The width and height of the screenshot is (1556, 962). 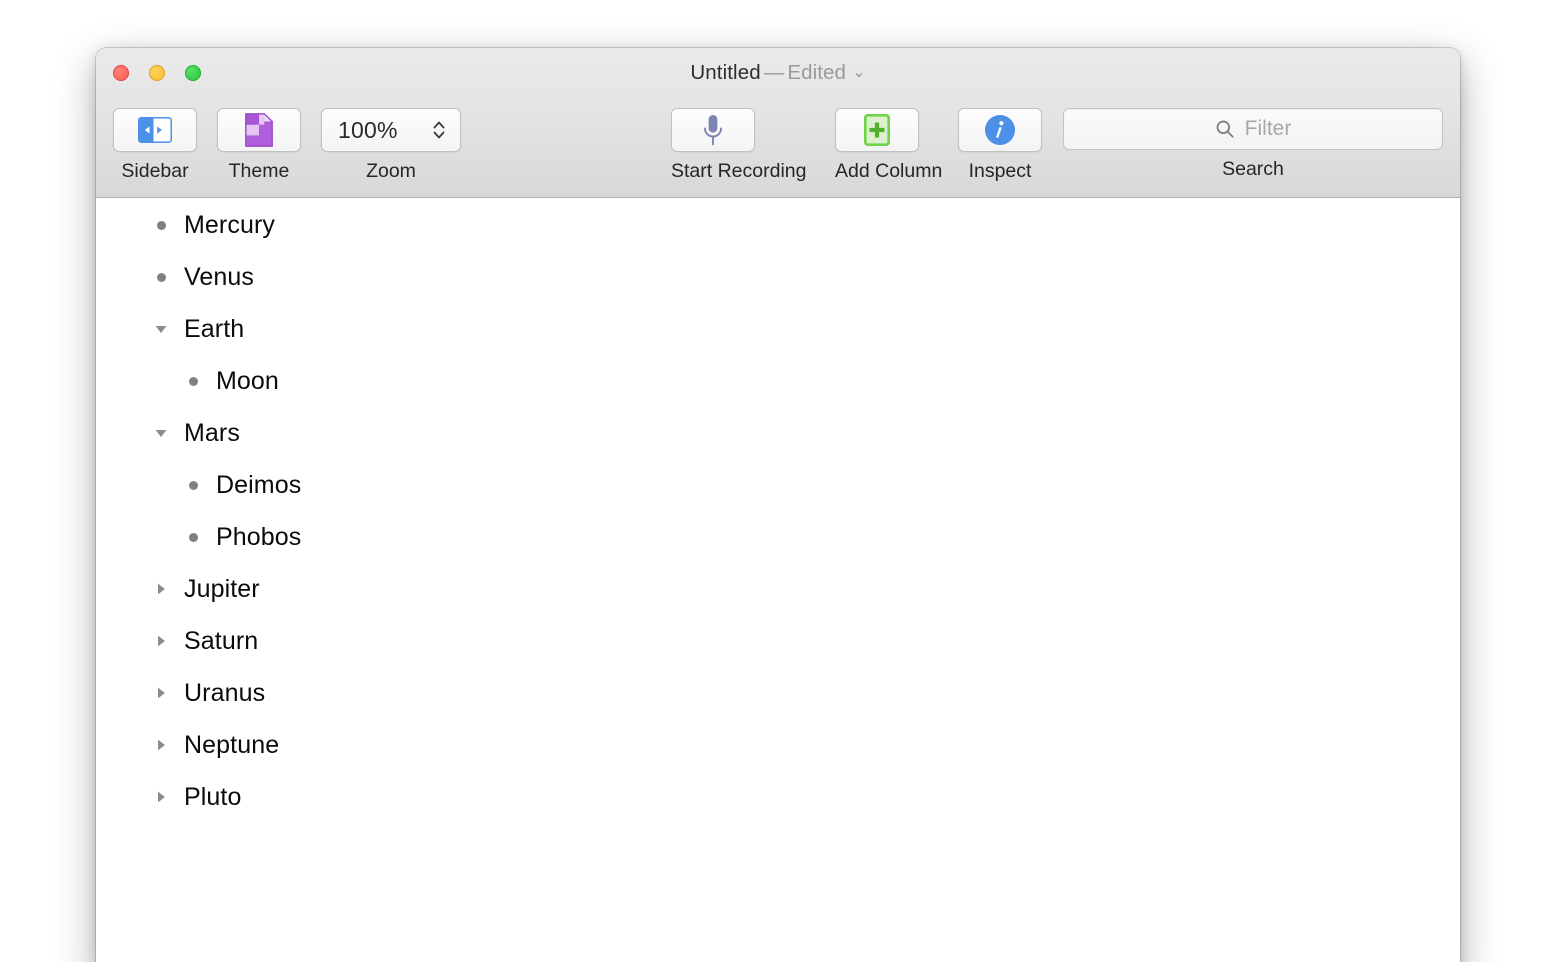 What do you see at coordinates (221, 640) in the screenshot?
I see `outline-row-label: Saturn` at bounding box center [221, 640].